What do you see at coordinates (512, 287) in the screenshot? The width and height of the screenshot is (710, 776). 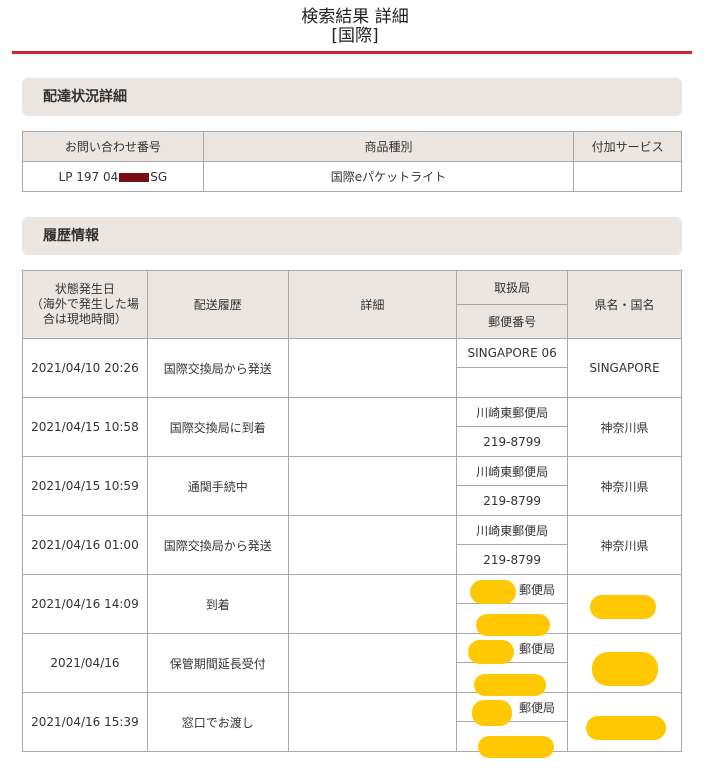 I see `header-office: 取扱局` at bounding box center [512, 287].